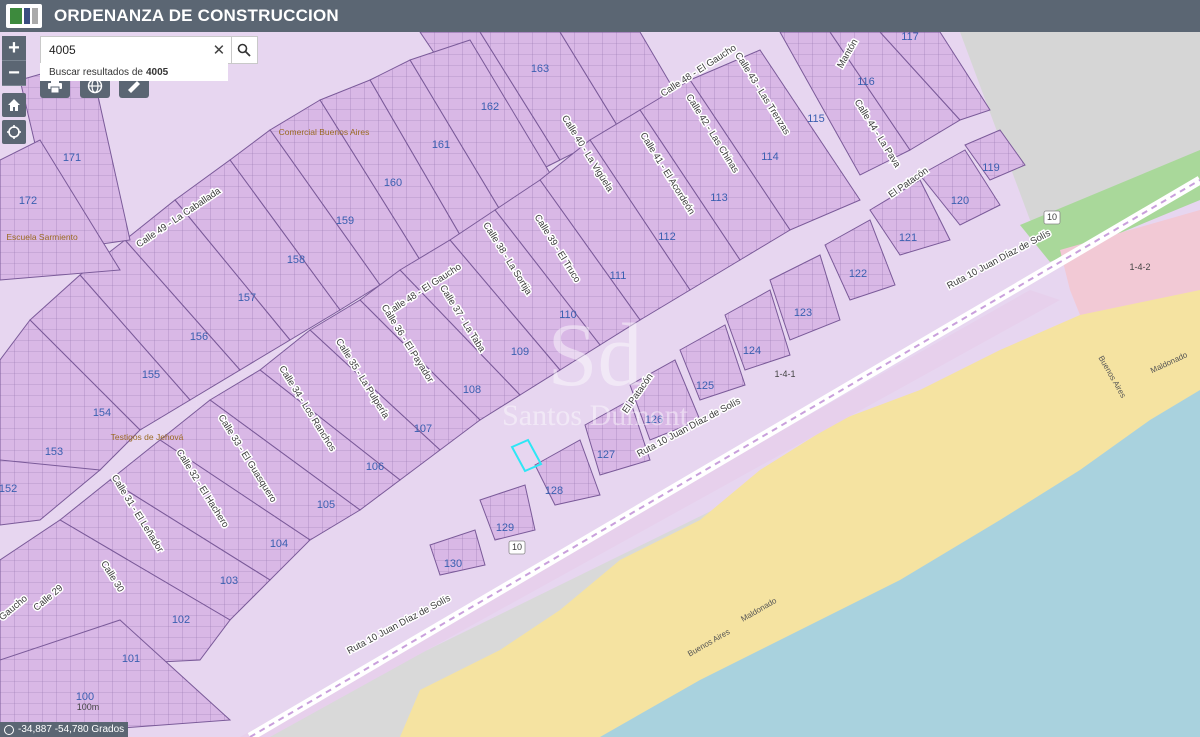  What do you see at coordinates (998, 260) in the screenshot?
I see `street-label: Ruta 10 Juan Díaz de Solís` at bounding box center [998, 260].